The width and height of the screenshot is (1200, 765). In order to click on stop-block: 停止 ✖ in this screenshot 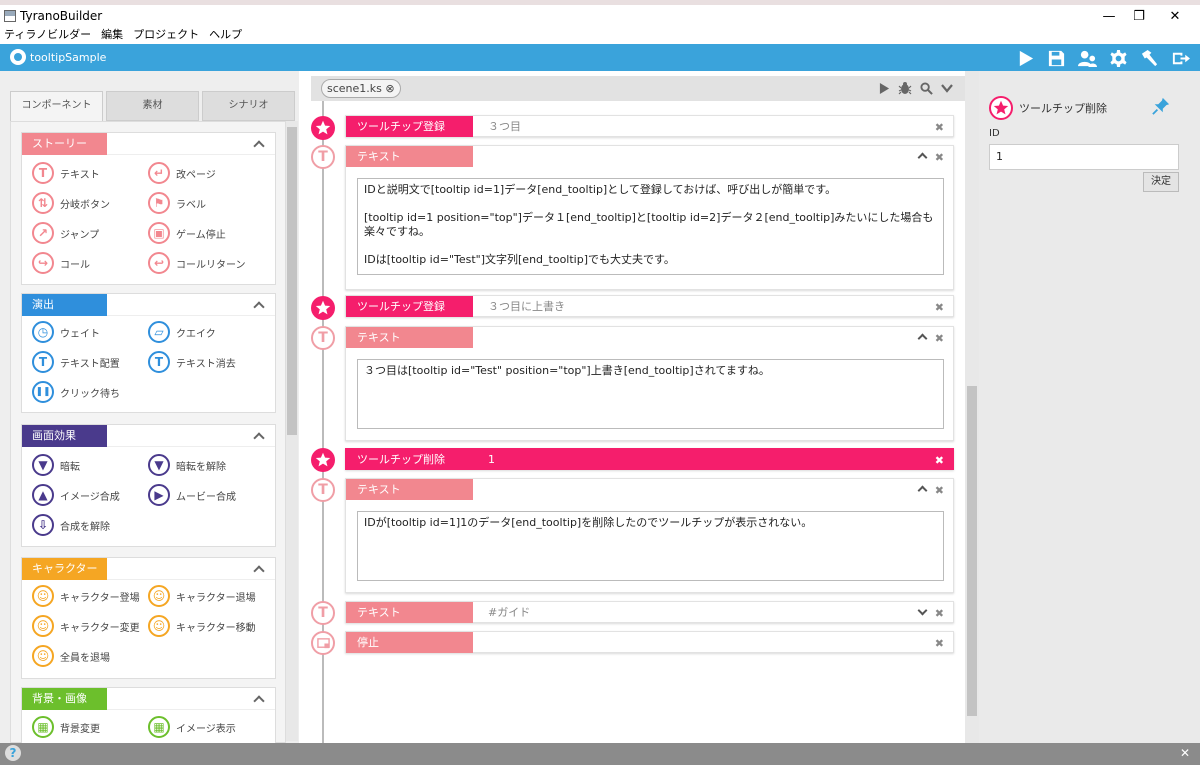, I will do `click(649, 642)`.